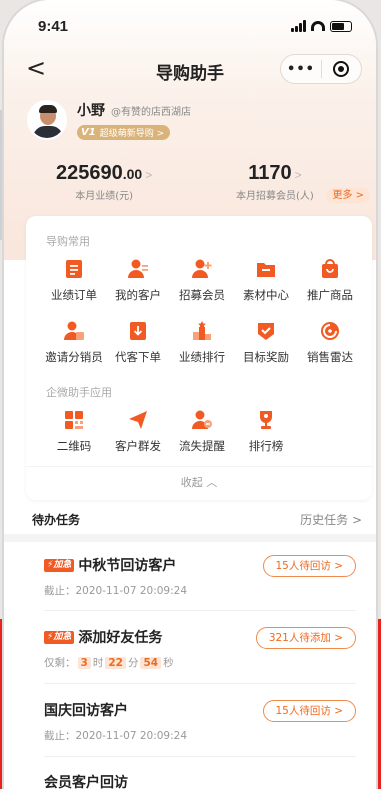  What do you see at coordinates (197, 519) in the screenshot?
I see `tasks-header: 待办任务 历史任务 >` at bounding box center [197, 519].